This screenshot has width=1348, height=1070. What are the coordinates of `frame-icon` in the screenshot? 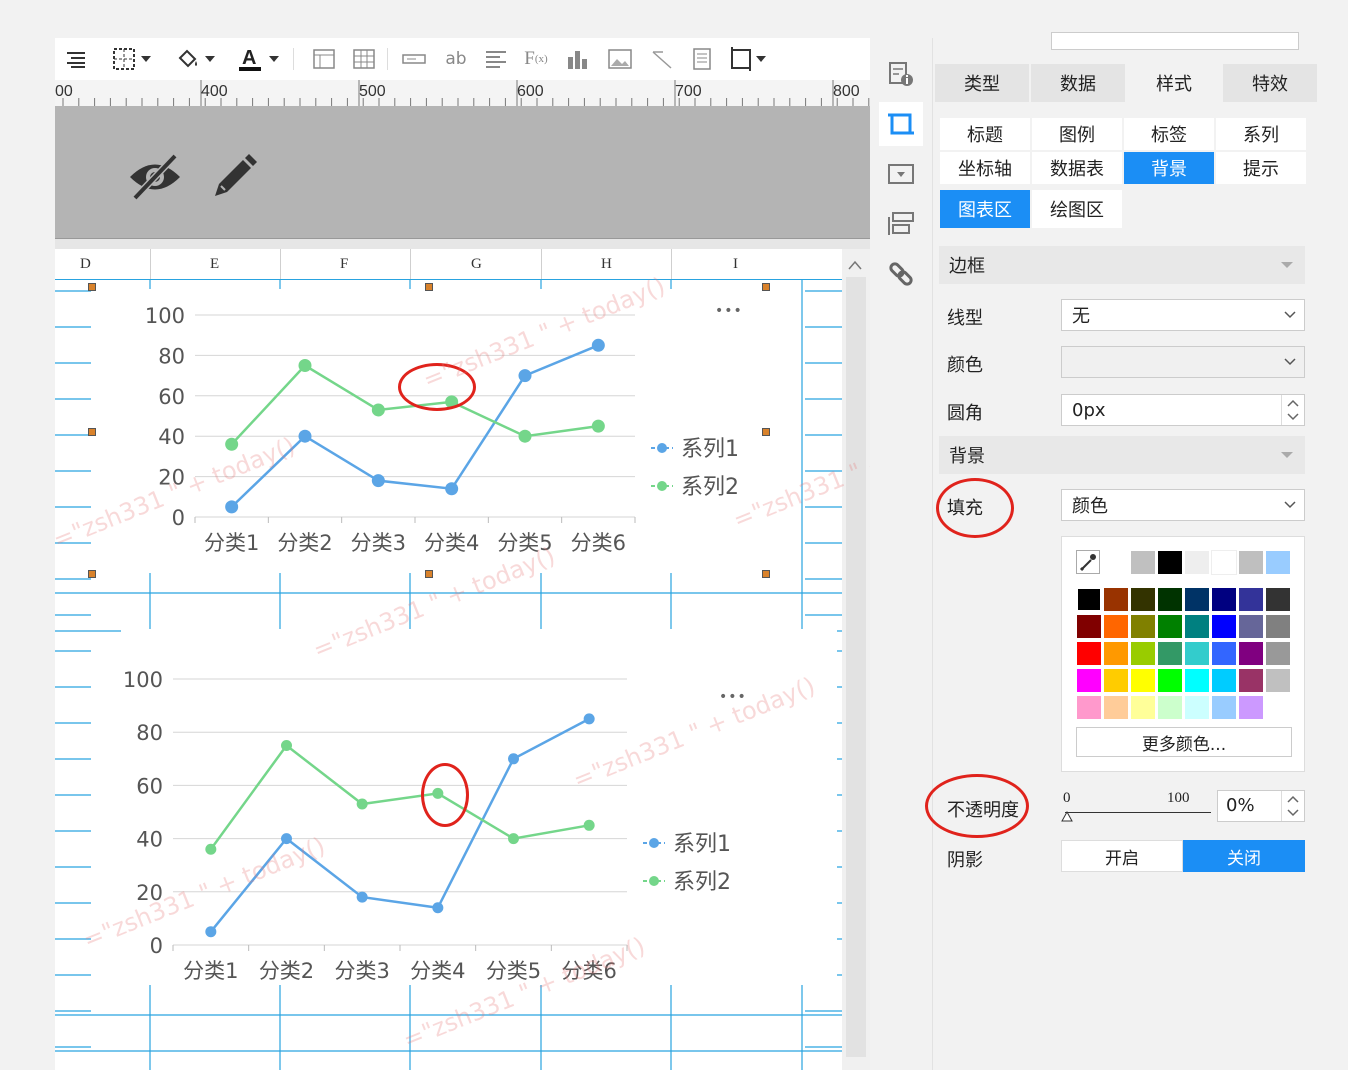 It's located at (742, 59).